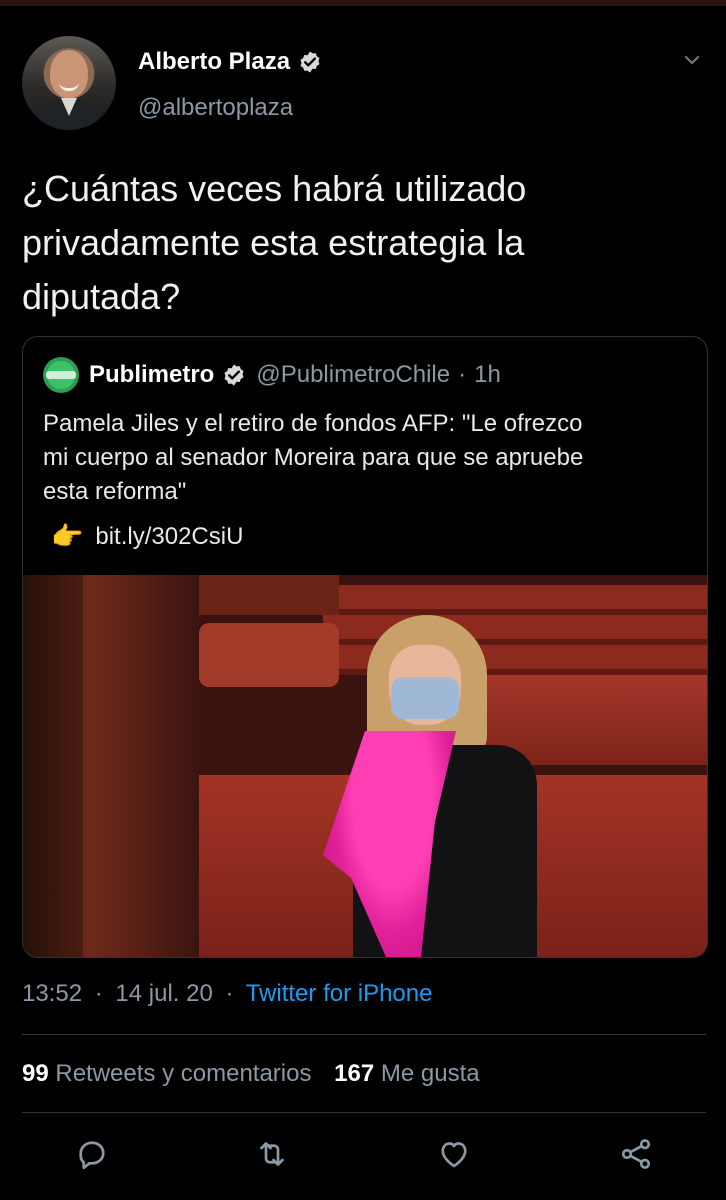 The height and width of the screenshot is (1200, 726). Describe the element at coordinates (487, 374) in the screenshot. I see `quoted-time: 1h` at that location.